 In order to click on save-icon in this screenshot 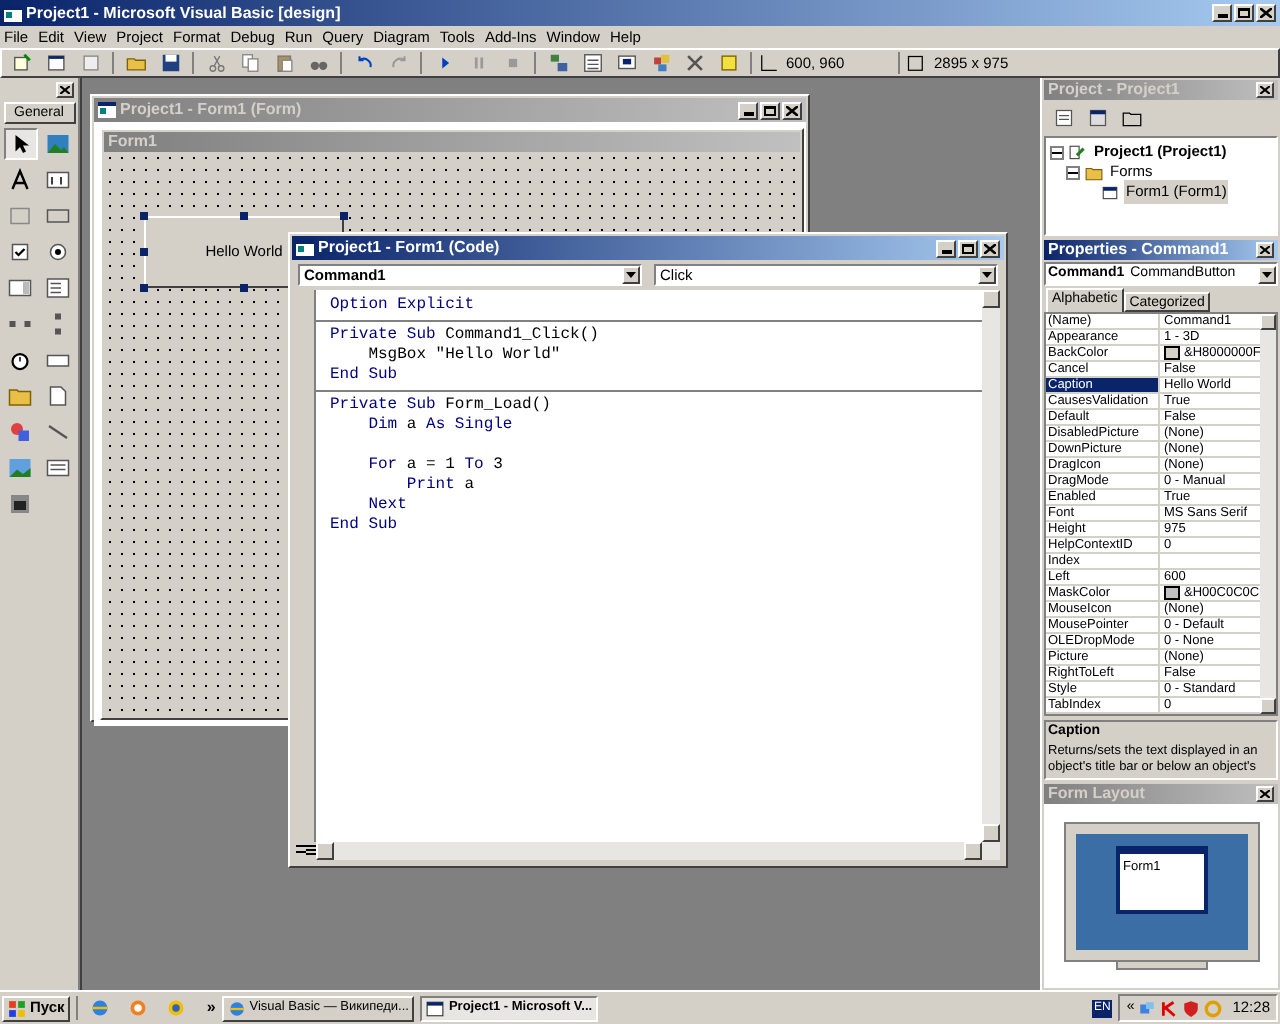, I will do `click(170, 63)`.